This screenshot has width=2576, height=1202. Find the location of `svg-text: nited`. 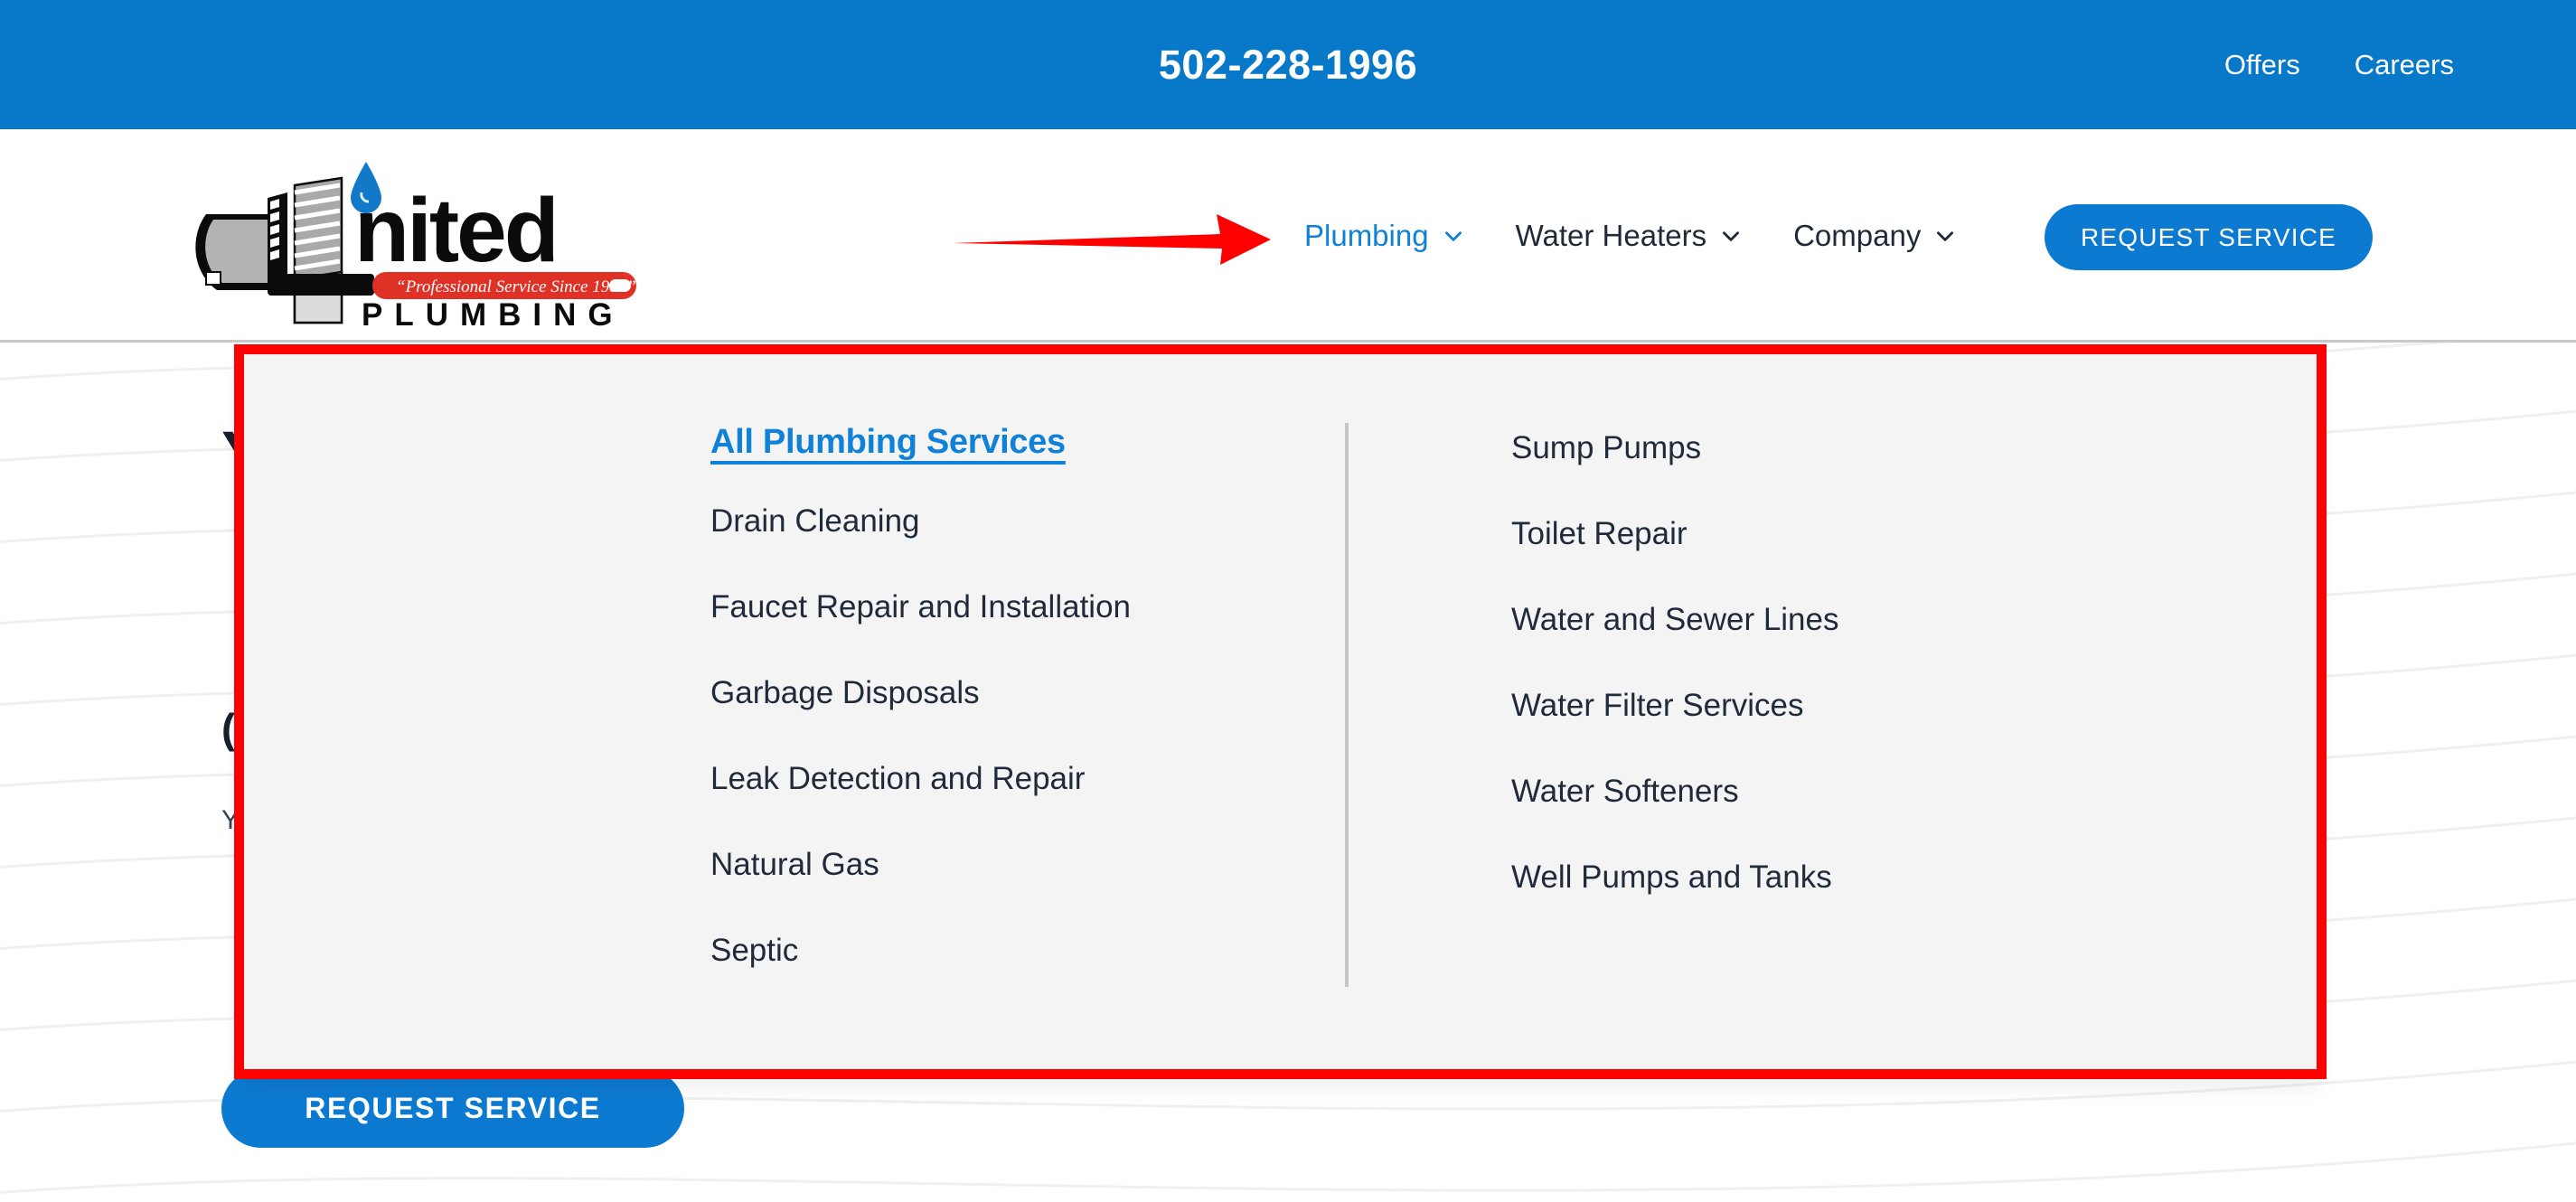

svg-text: nited is located at coordinates (456, 230).